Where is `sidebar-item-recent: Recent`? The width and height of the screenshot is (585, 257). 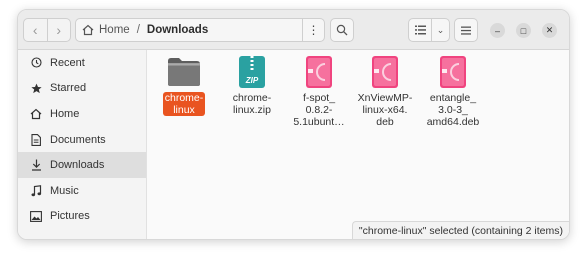 sidebar-item-recent: Recent is located at coordinates (82, 63).